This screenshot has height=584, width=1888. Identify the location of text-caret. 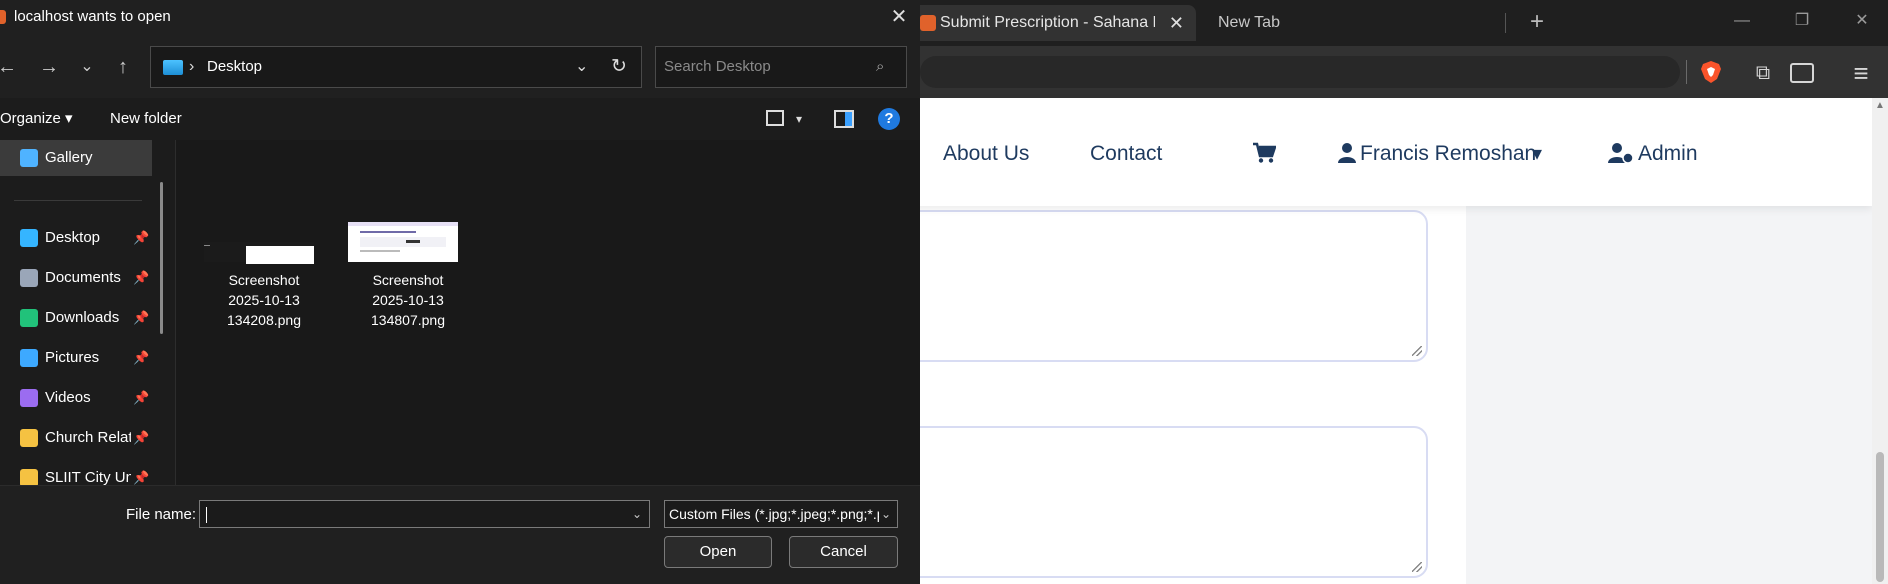
(206, 515).